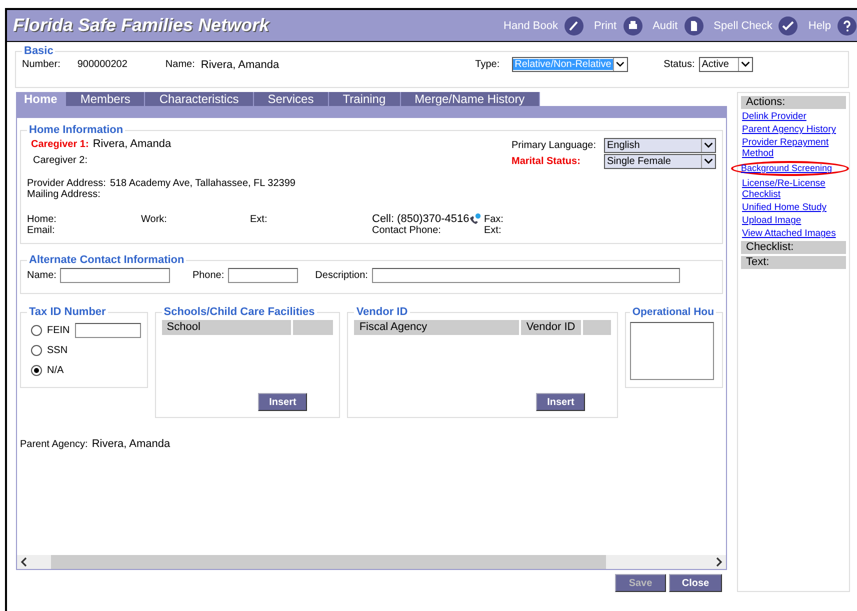 This screenshot has width=857, height=611. I want to click on action-link: Background Screening, so click(790, 168).